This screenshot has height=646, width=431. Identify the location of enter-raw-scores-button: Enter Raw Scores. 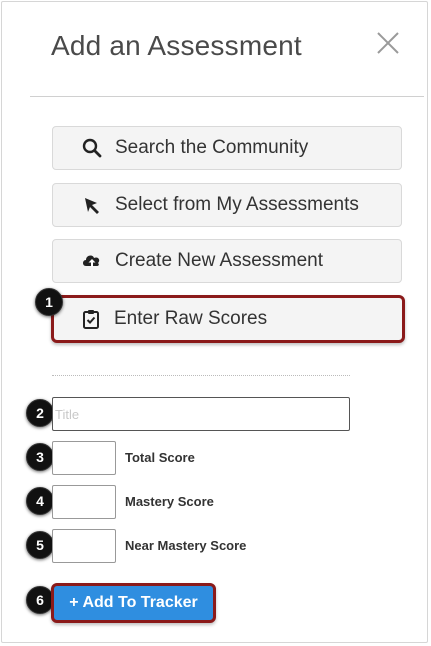
(228, 319).